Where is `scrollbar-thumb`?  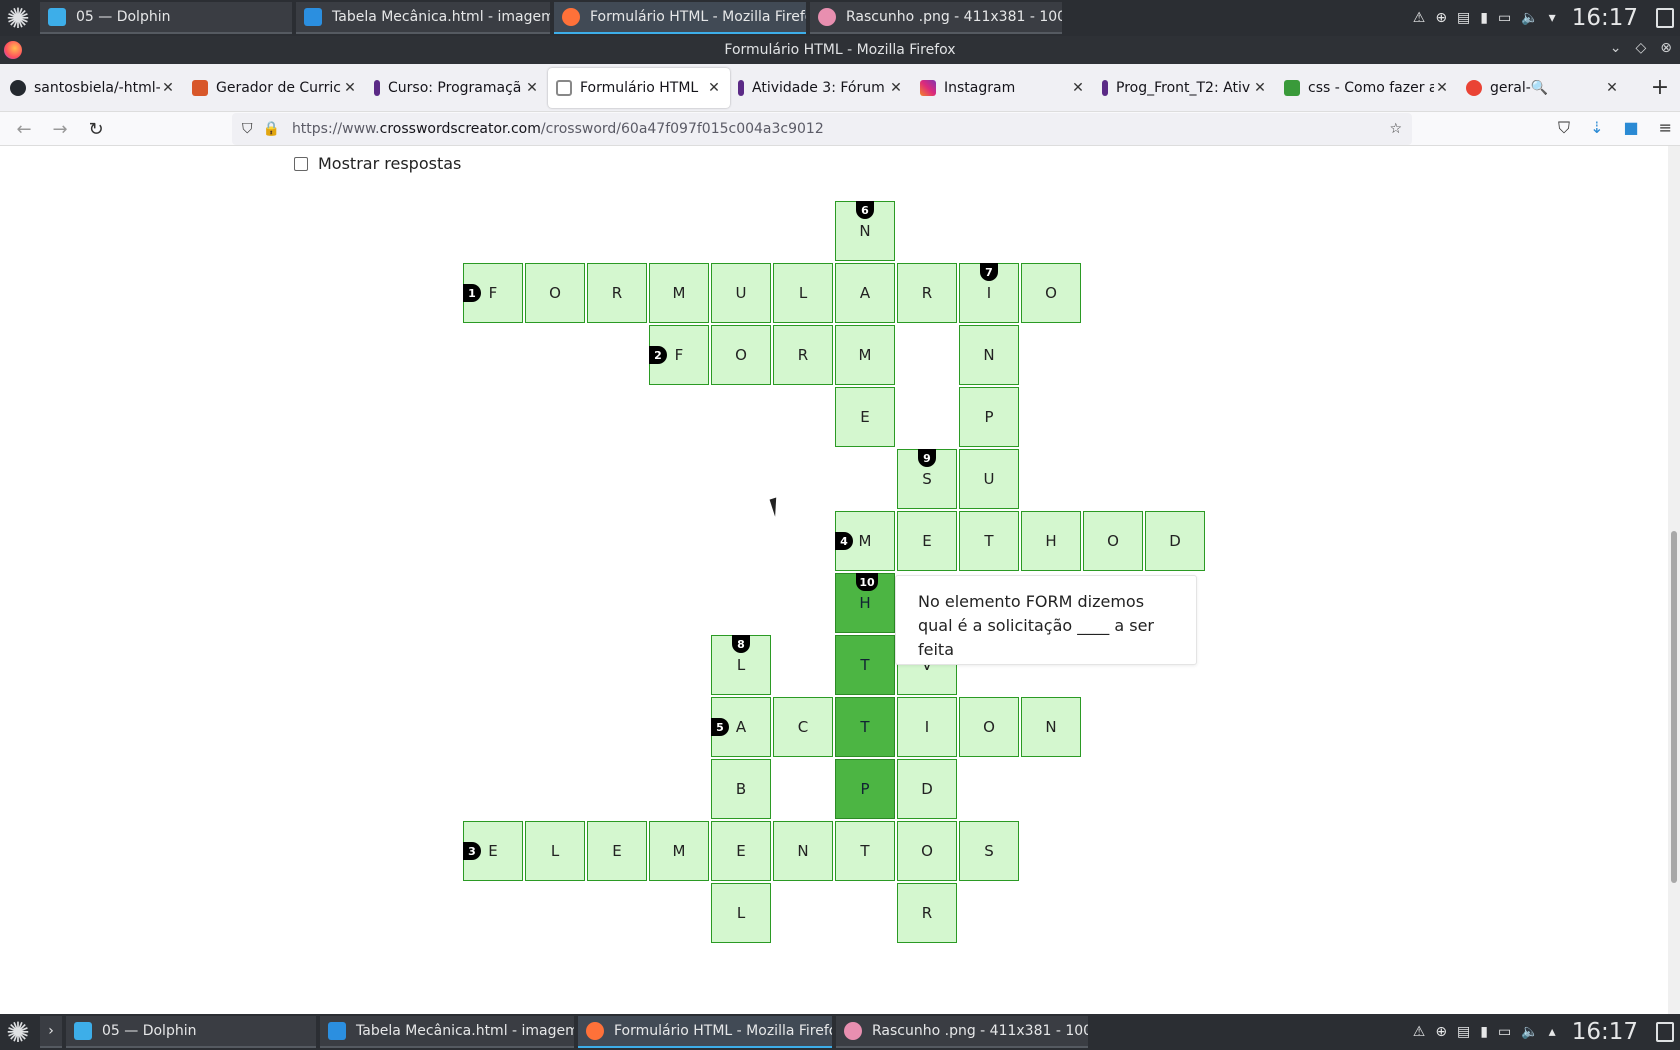
scrollbar-thumb is located at coordinates (1674, 707).